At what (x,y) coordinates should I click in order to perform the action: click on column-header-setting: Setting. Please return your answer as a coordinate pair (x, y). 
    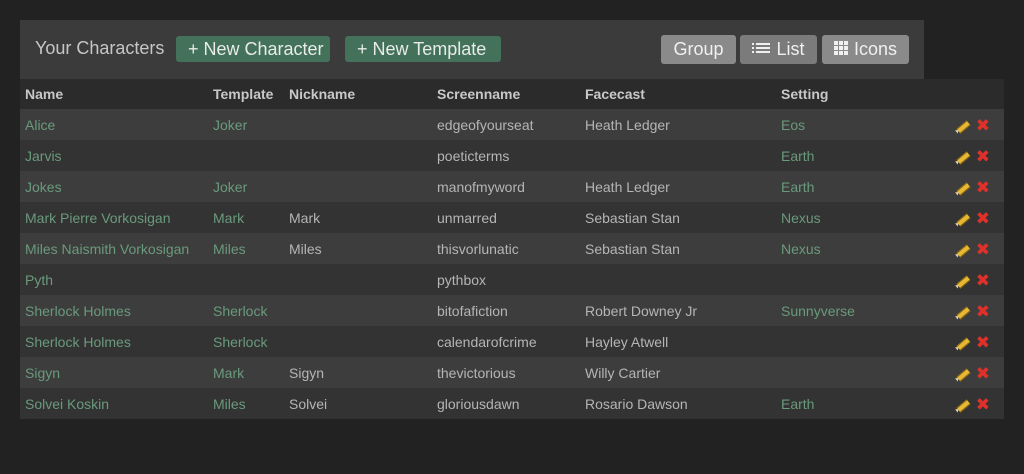
    Looking at the image, I should click on (851, 94).